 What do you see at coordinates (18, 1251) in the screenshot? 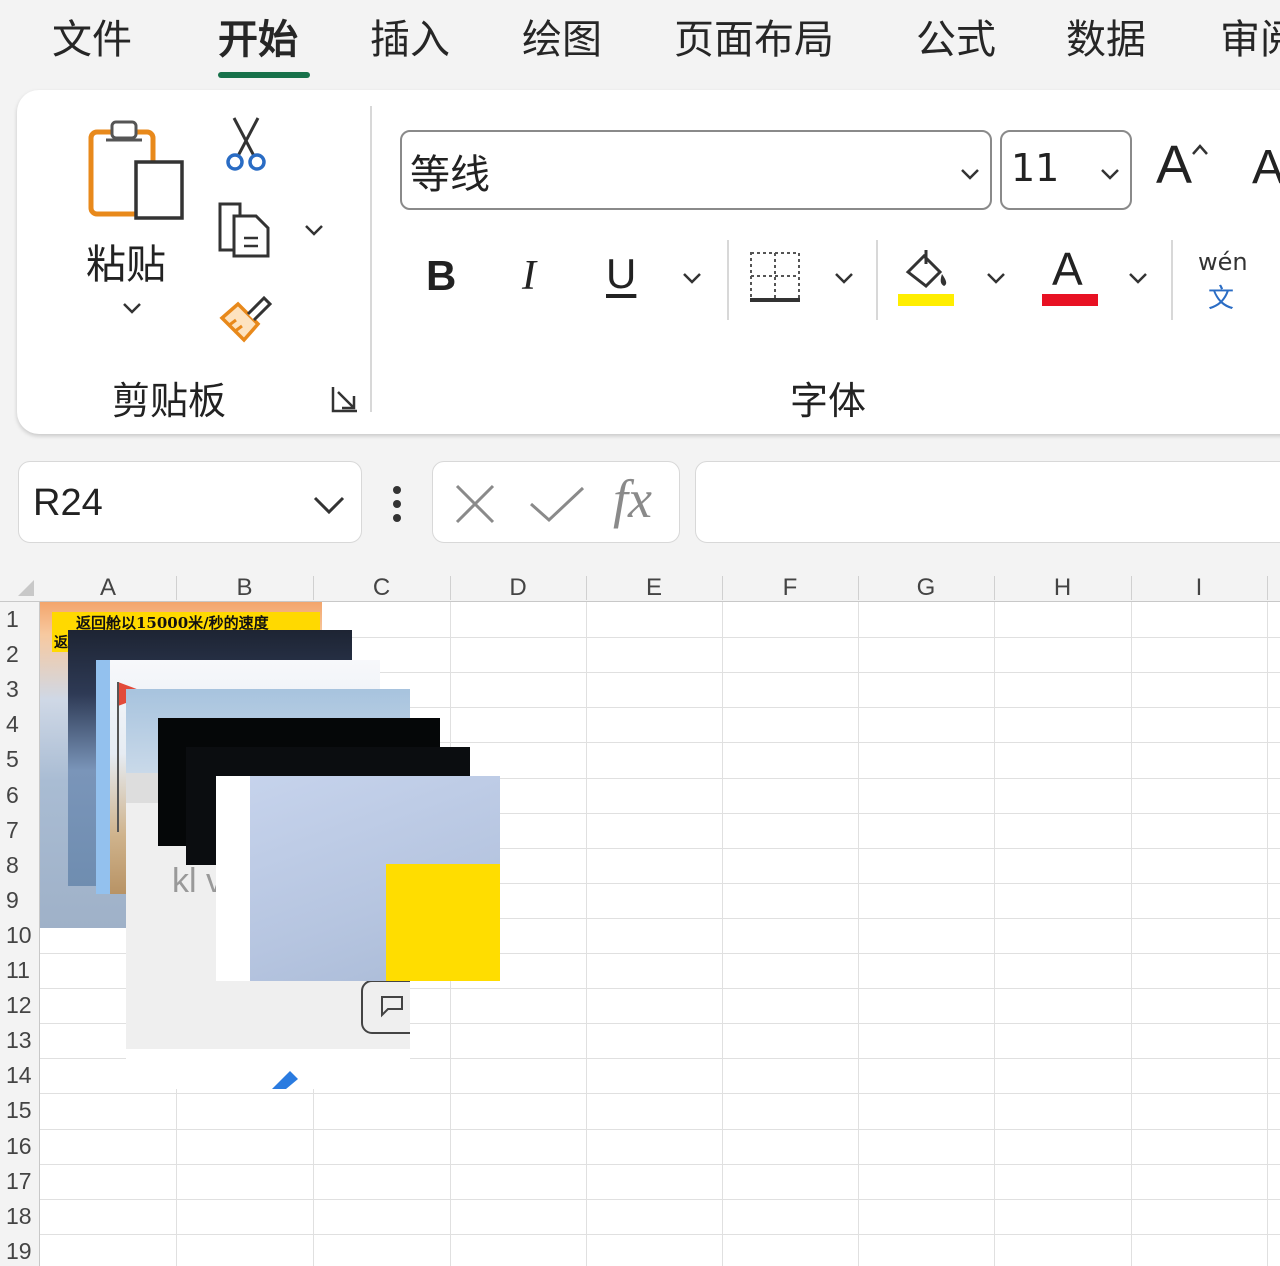
I see `row-header: 19` at bounding box center [18, 1251].